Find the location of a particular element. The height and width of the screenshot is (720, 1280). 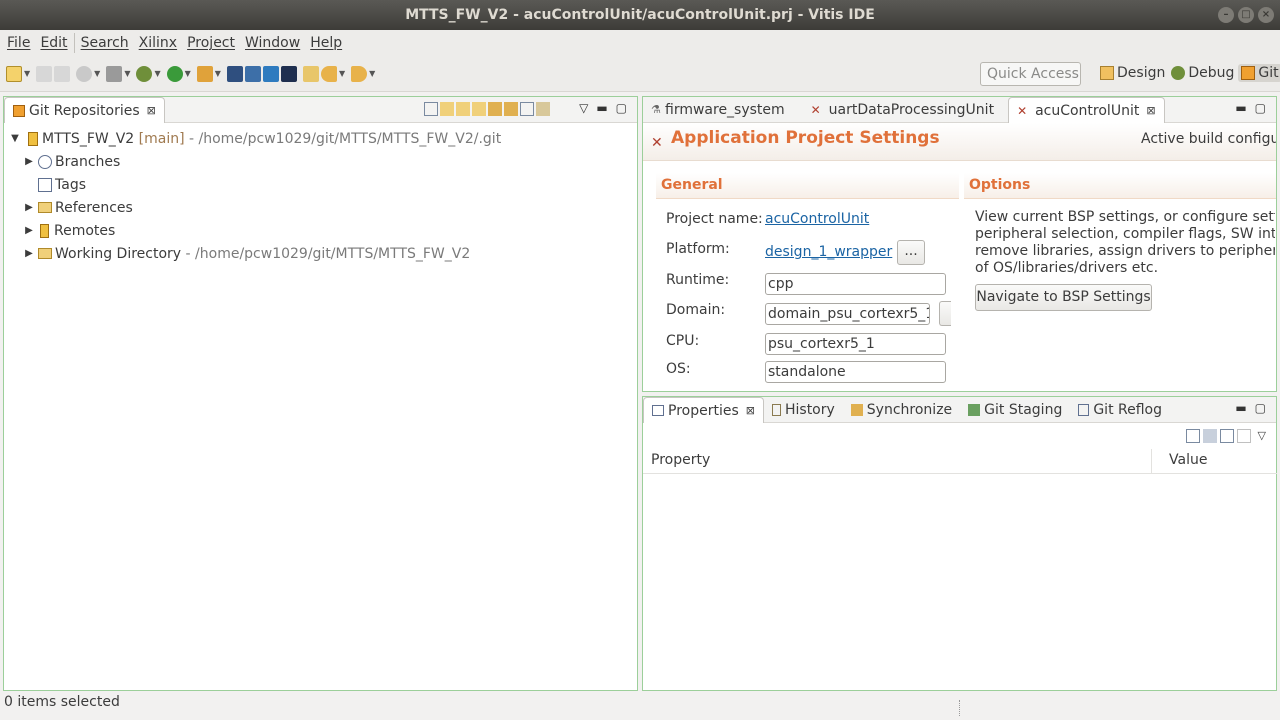

back-arrow-icon is located at coordinates (328, 73).